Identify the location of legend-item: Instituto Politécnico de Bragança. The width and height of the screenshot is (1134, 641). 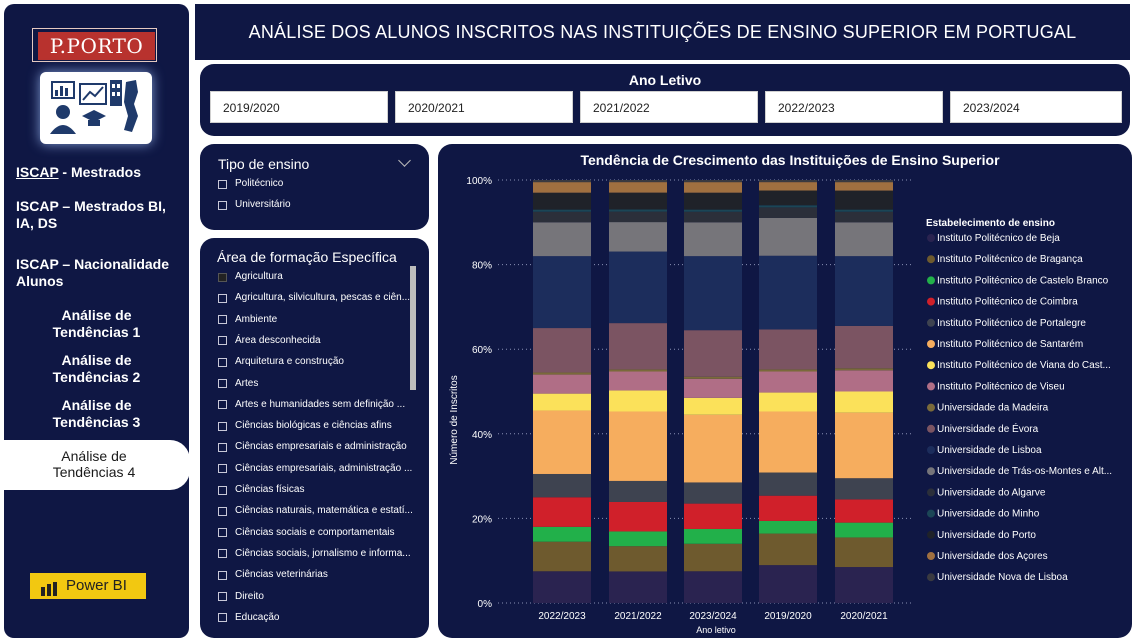
(1010, 259).